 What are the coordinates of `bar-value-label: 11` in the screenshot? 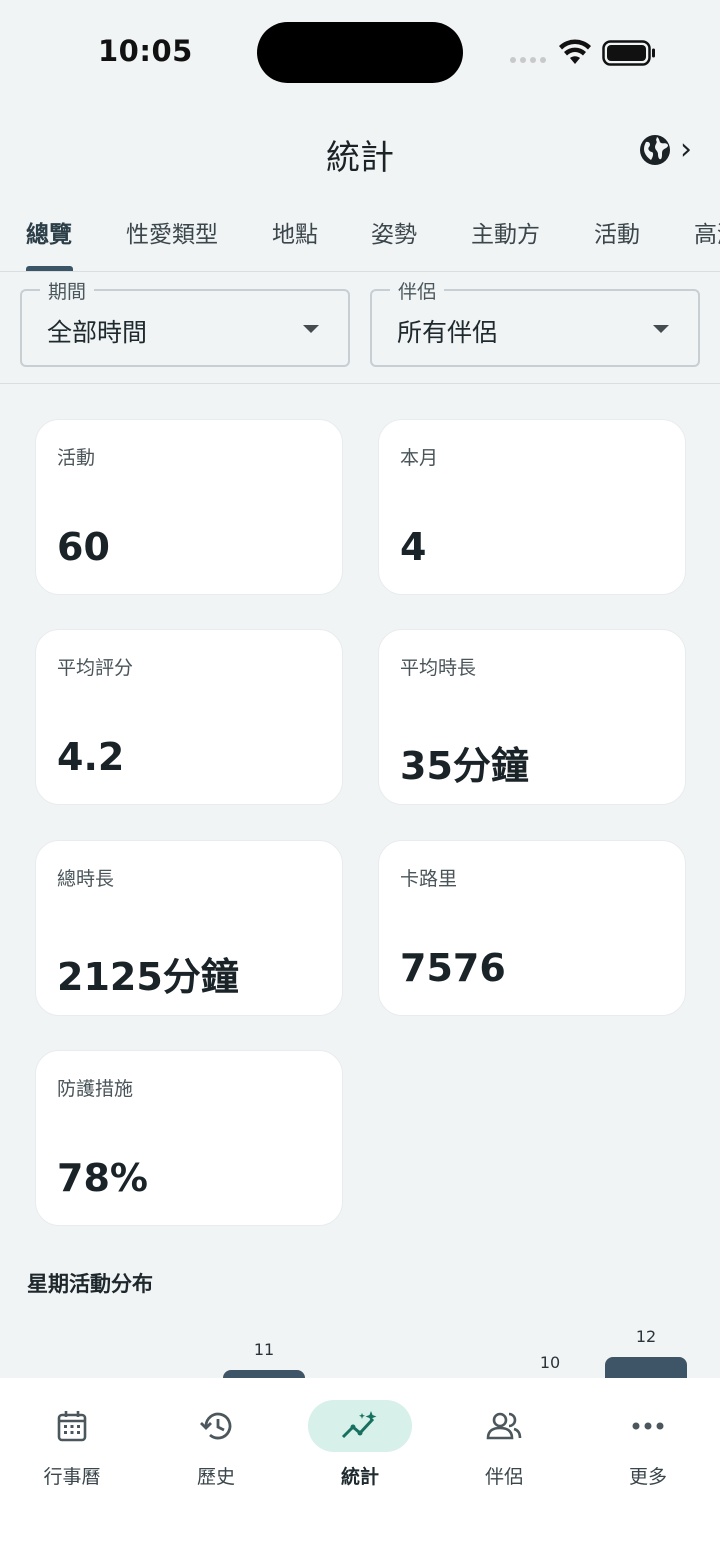 It's located at (264, 1349).